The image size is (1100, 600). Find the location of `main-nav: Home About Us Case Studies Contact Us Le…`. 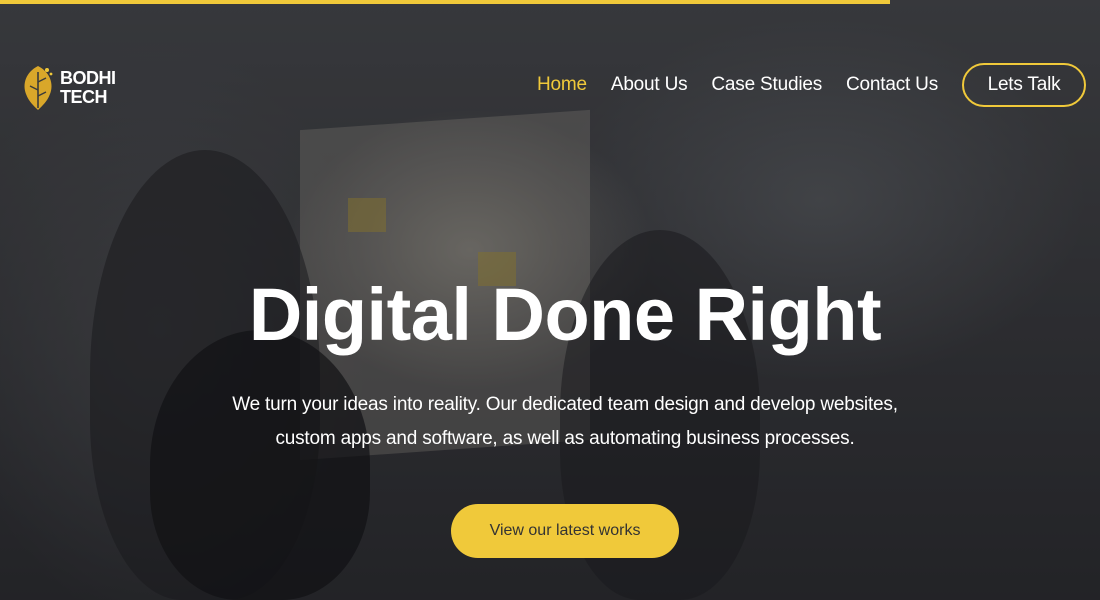

main-nav: Home About Us Case Studies Contact Us Le… is located at coordinates (799, 85).